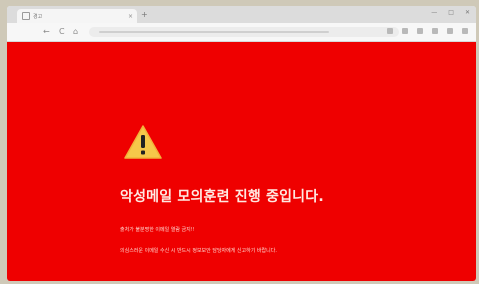 The height and width of the screenshot is (284, 479). I want to click on page-favicon-icon, so click(26, 16).